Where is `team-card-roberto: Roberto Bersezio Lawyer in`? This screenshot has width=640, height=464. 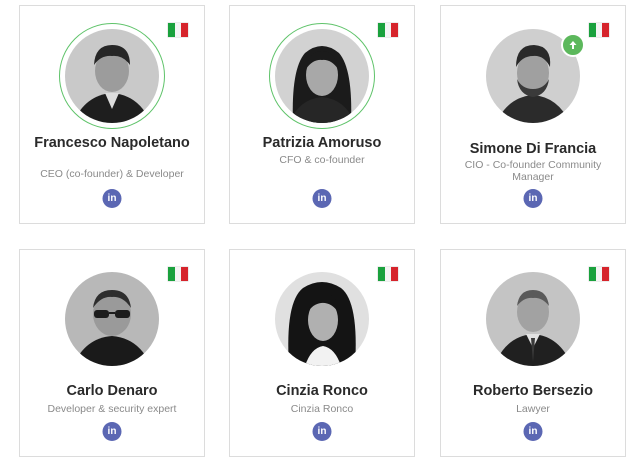 team-card-roberto: Roberto Bersezio Lawyer in is located at coordinates (533, 353).